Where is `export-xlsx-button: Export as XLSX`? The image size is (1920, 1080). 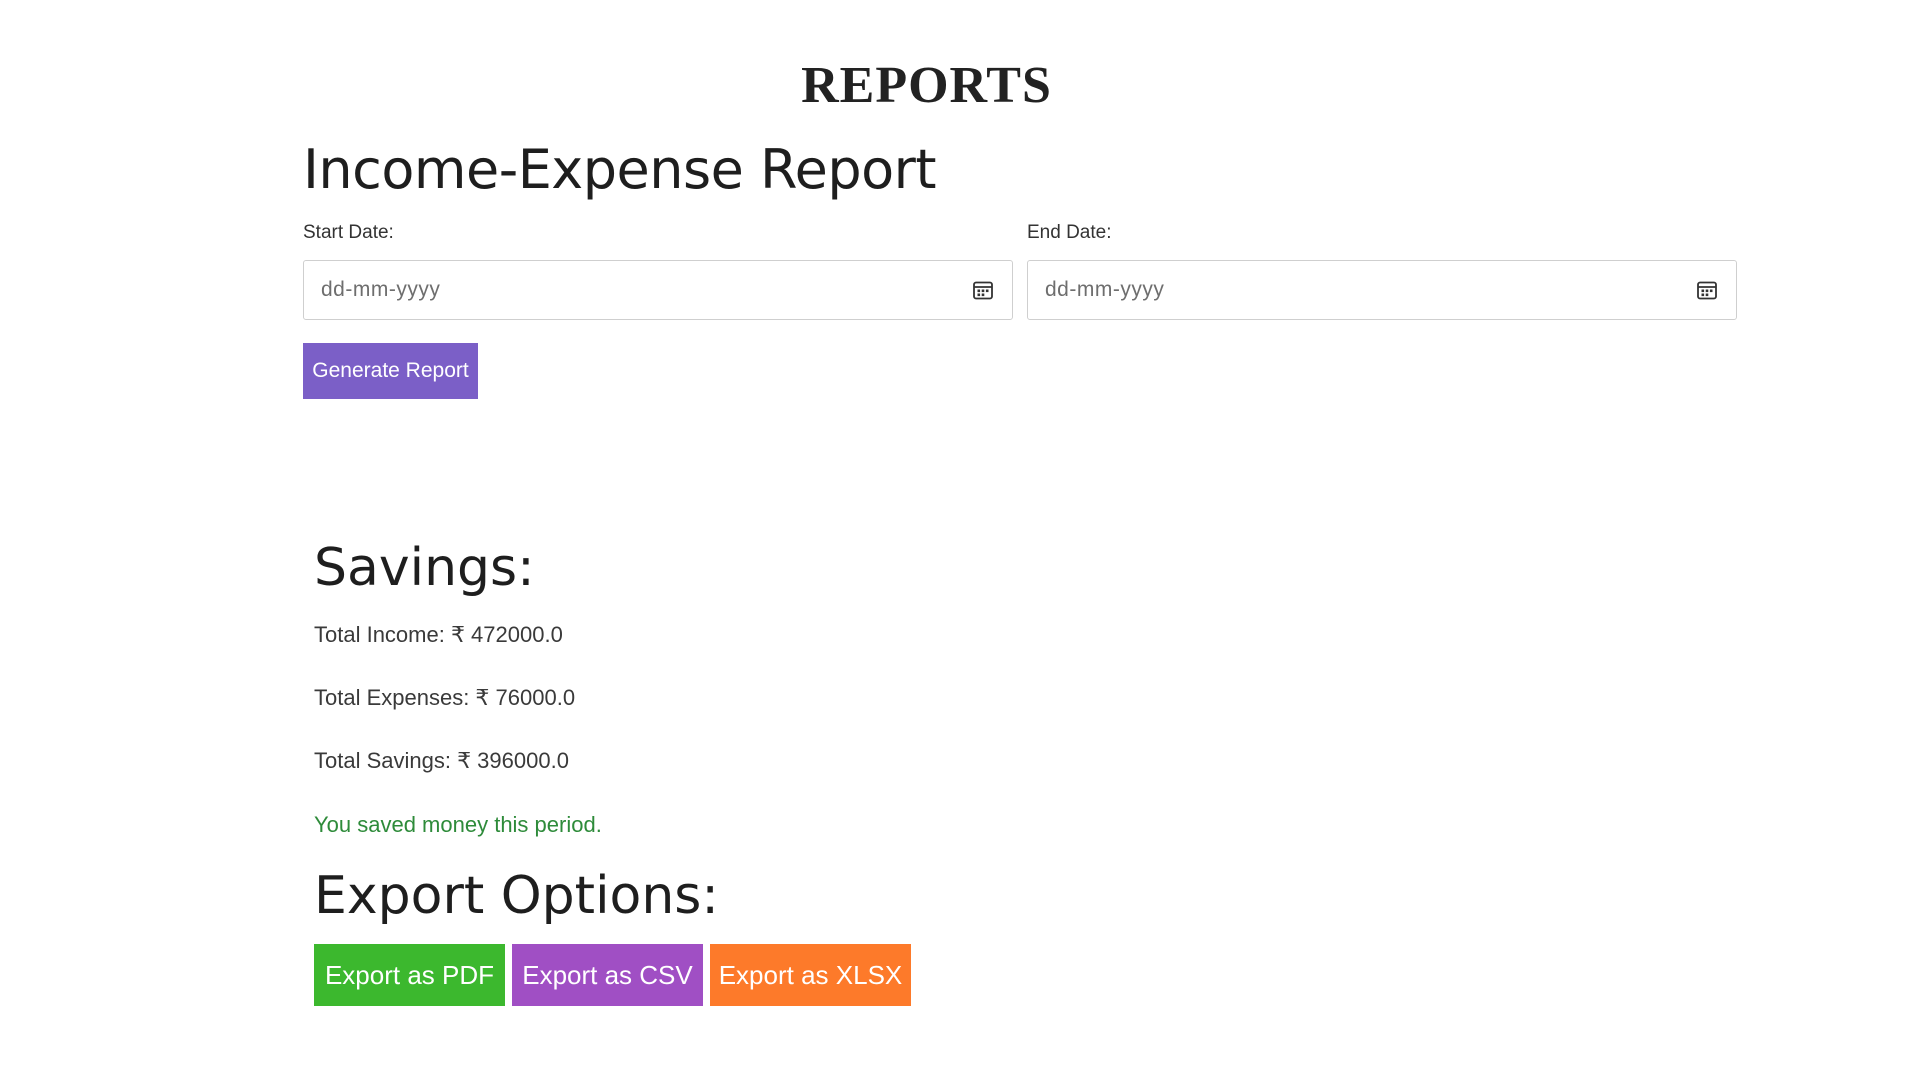 export-xlsx-button: Export as XLSX is located at coordinates (810, 975).